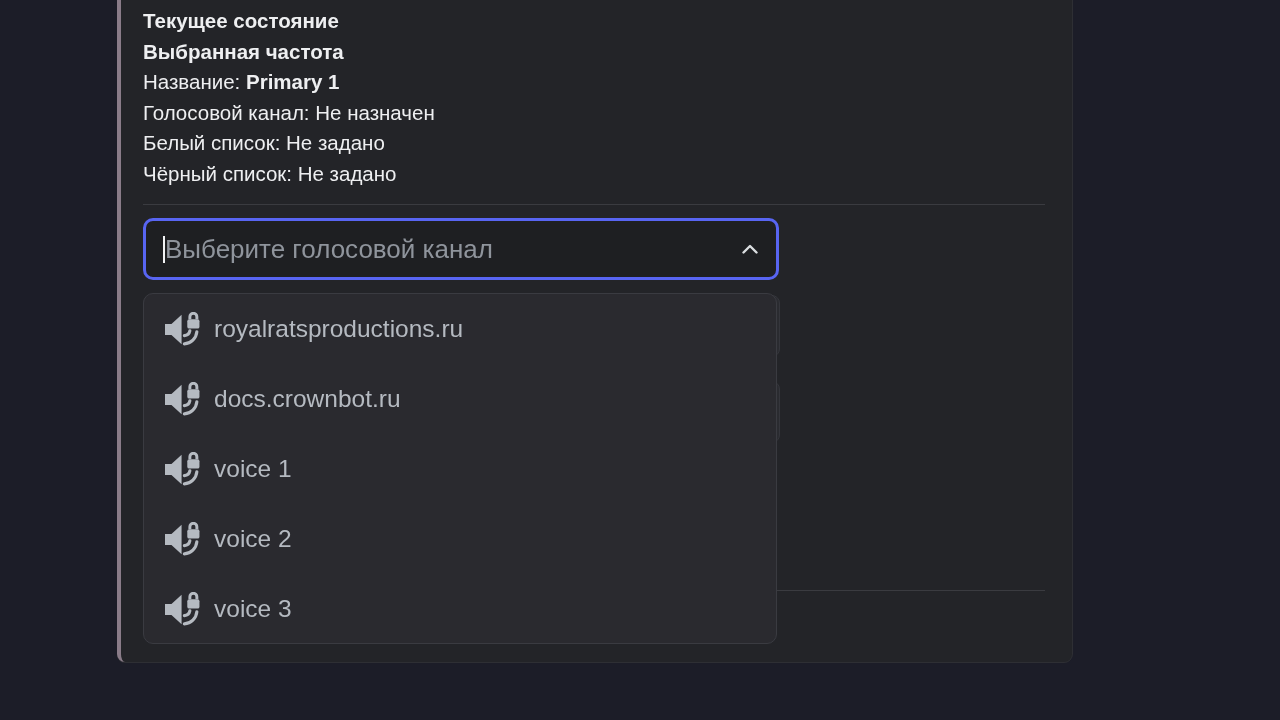 This screenshot has width=1280, height=720. I want to click on channel-option: voice 2, so click(460, 539).